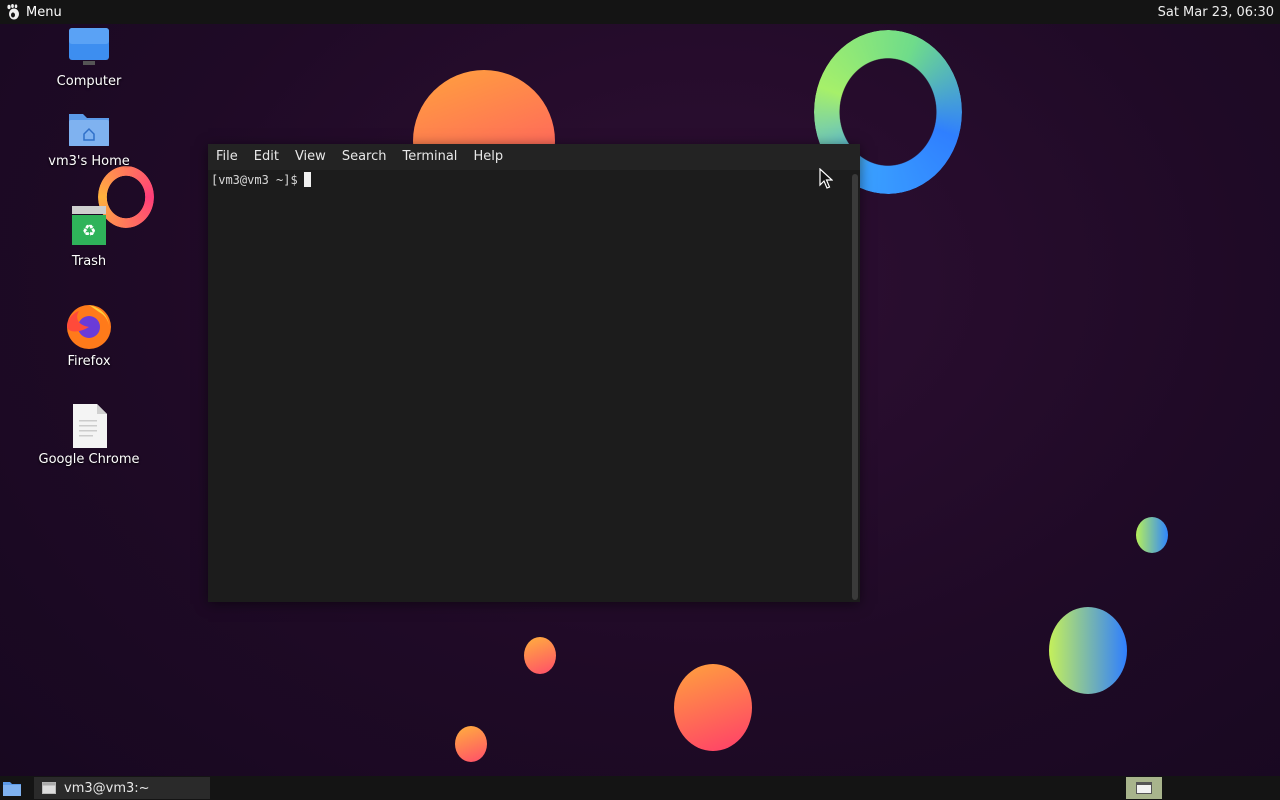 The height and width of the screenshot is (800, 1280). What do you see at coordinates (640, 788) in the screenshot?
I see `bottom-panel: vm3@vm3:~` at bounding box center [640, 788].